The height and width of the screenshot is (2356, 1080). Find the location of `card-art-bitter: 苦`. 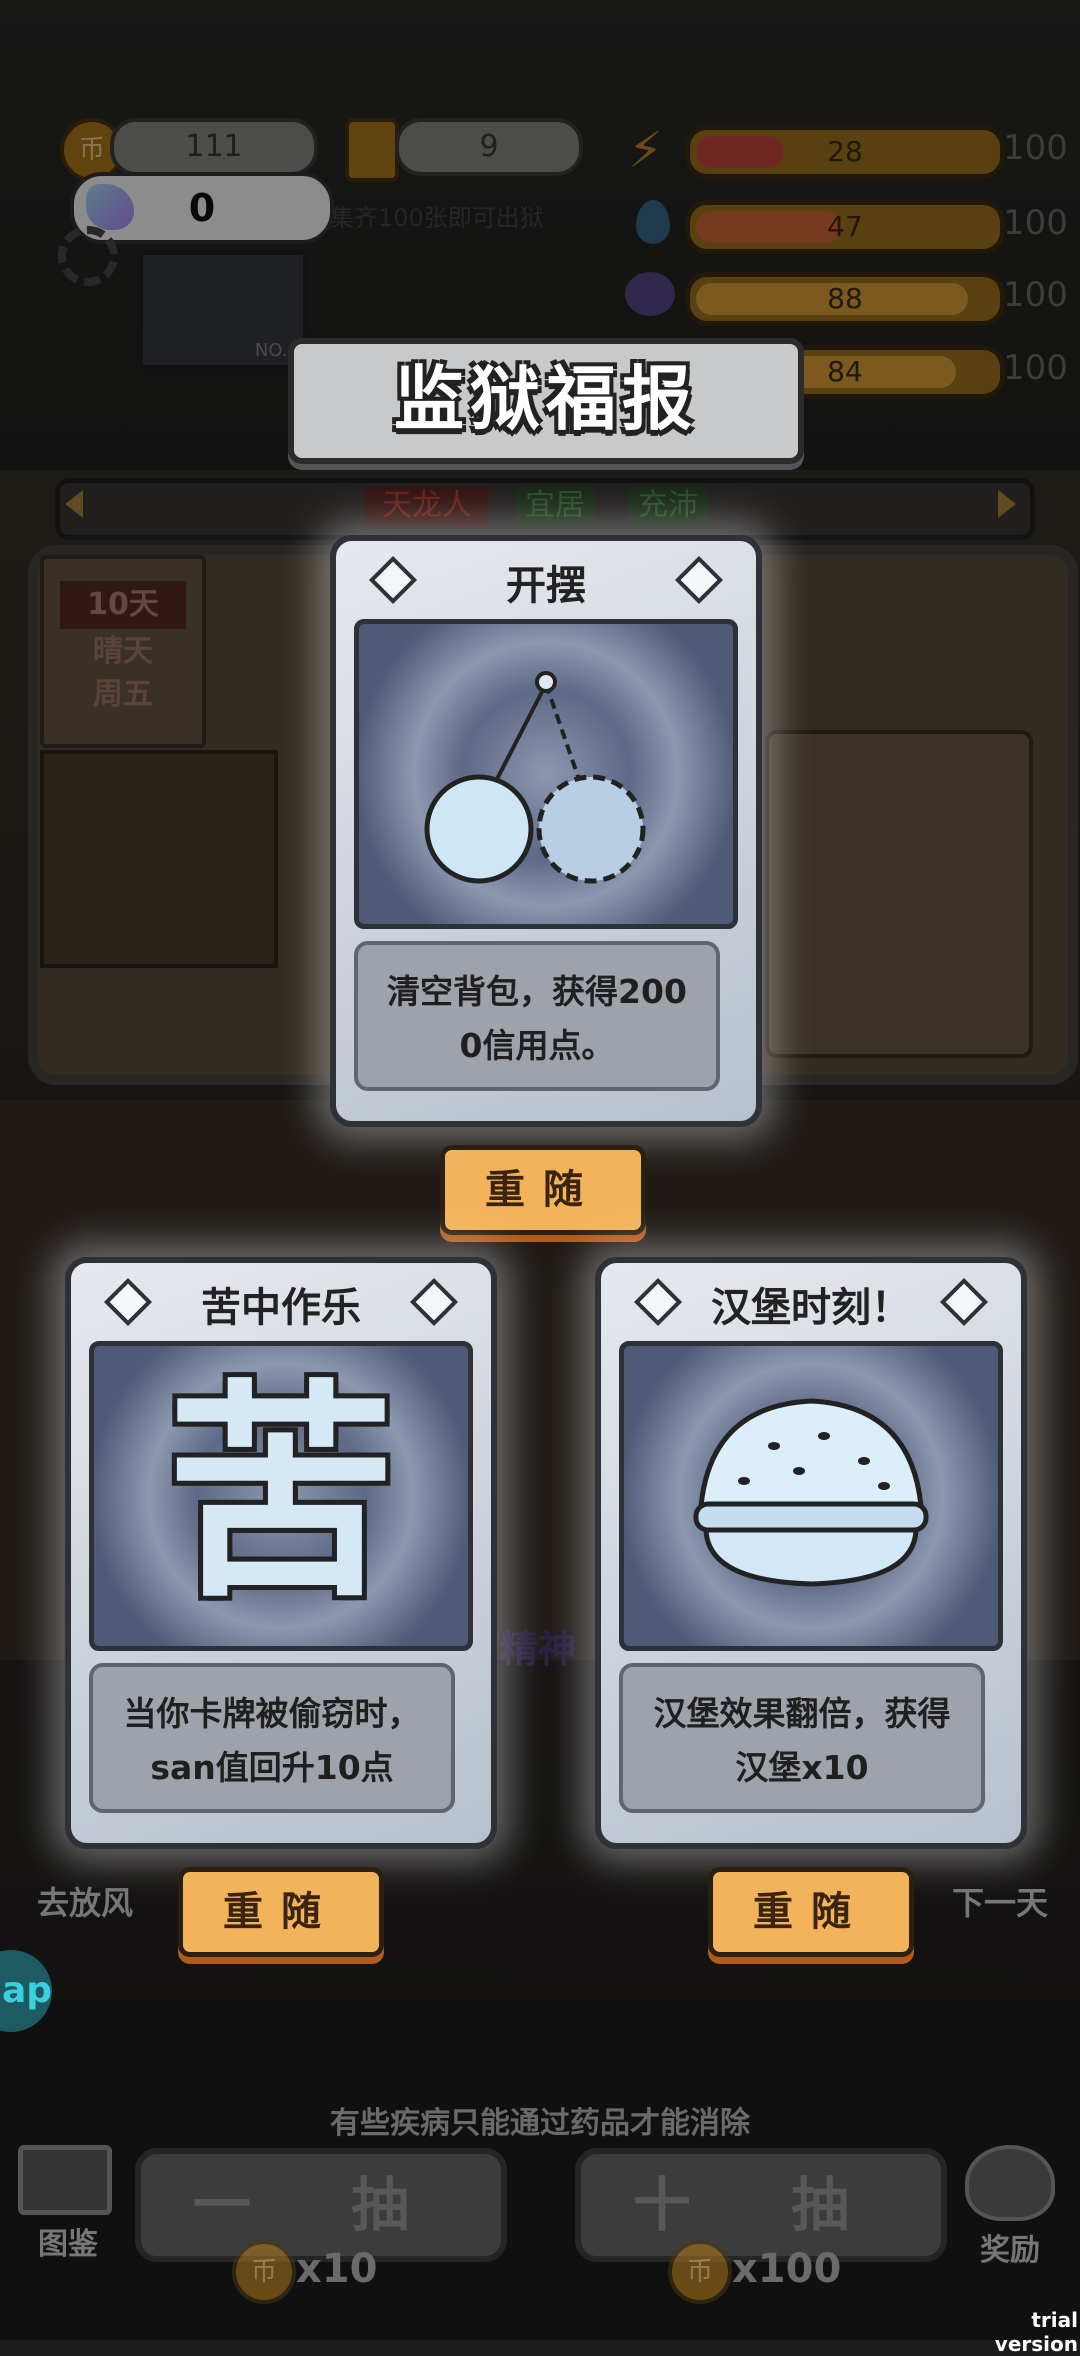

card-art-bitter: 苦 is located at coordinates (281, 1496).